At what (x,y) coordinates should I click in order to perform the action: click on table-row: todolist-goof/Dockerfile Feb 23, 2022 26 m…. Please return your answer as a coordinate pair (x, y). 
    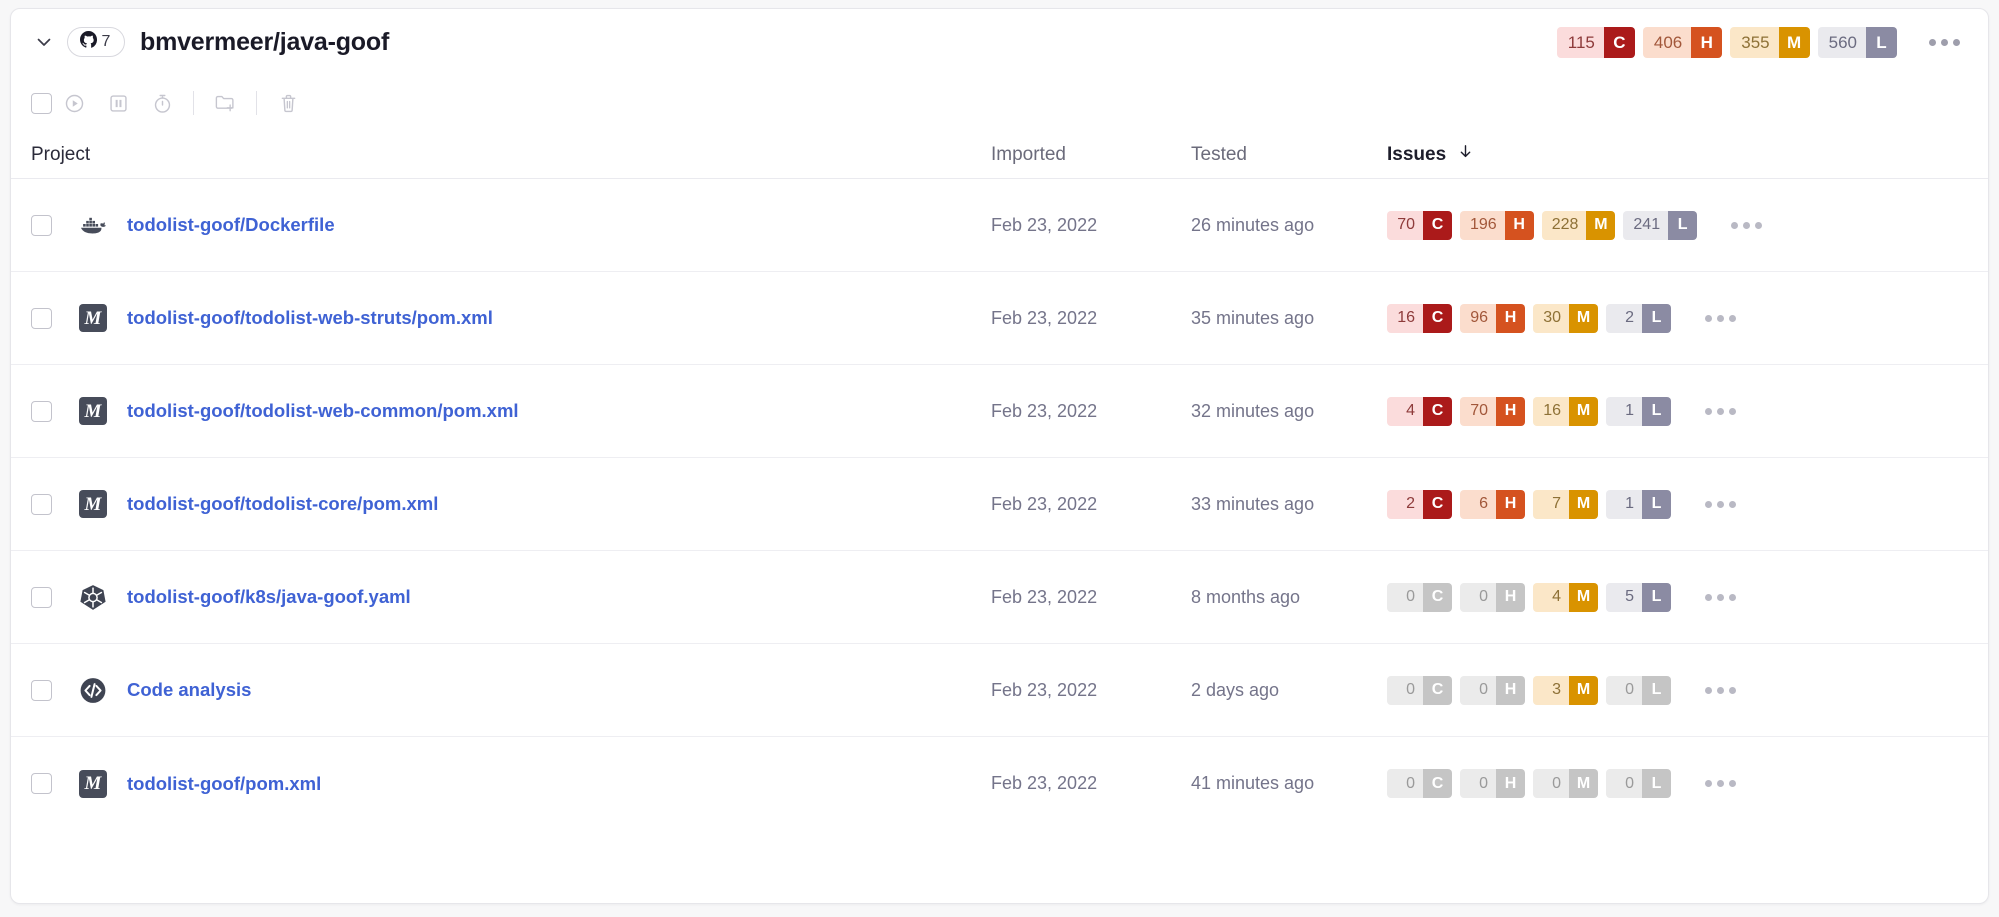
    Looking at the image, I should click on (999, 225).